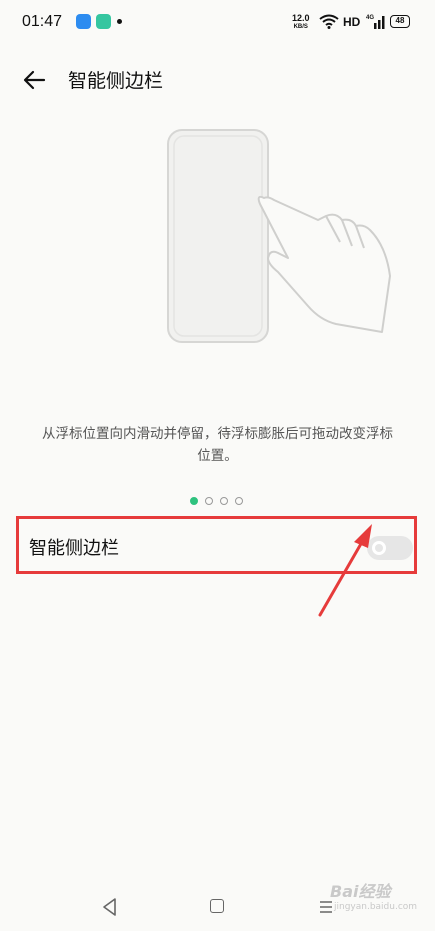  I want to click on page-dot-active, so click(194, 501).